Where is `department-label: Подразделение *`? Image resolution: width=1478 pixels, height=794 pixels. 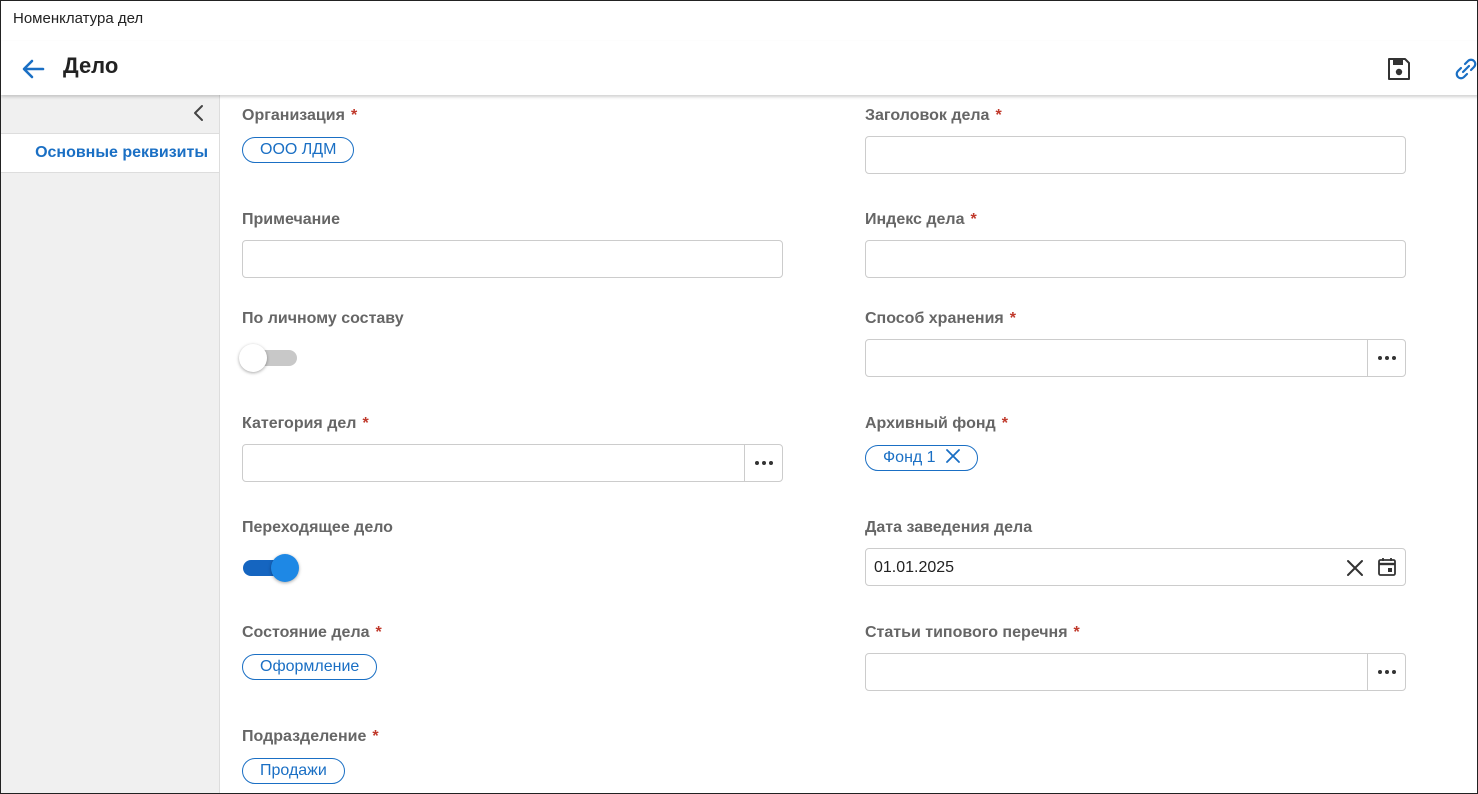
department-label: Подразделение * is located at coordinates (310, 736).